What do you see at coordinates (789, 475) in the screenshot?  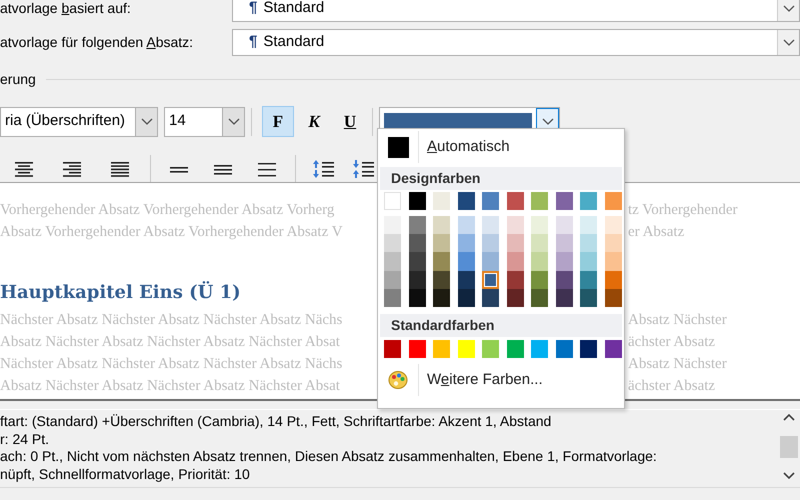 I see `scroll-down-icon` at bounding box center [789, 475].